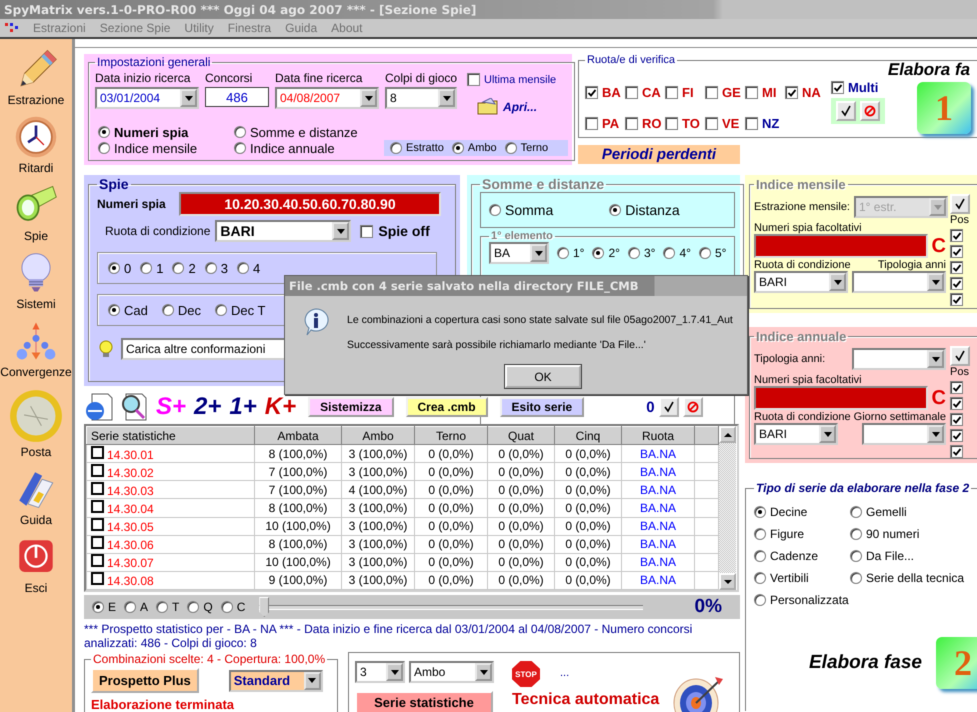 The image size is (977, 712). I want to click on dropdown: Standard, so click(275, 681).